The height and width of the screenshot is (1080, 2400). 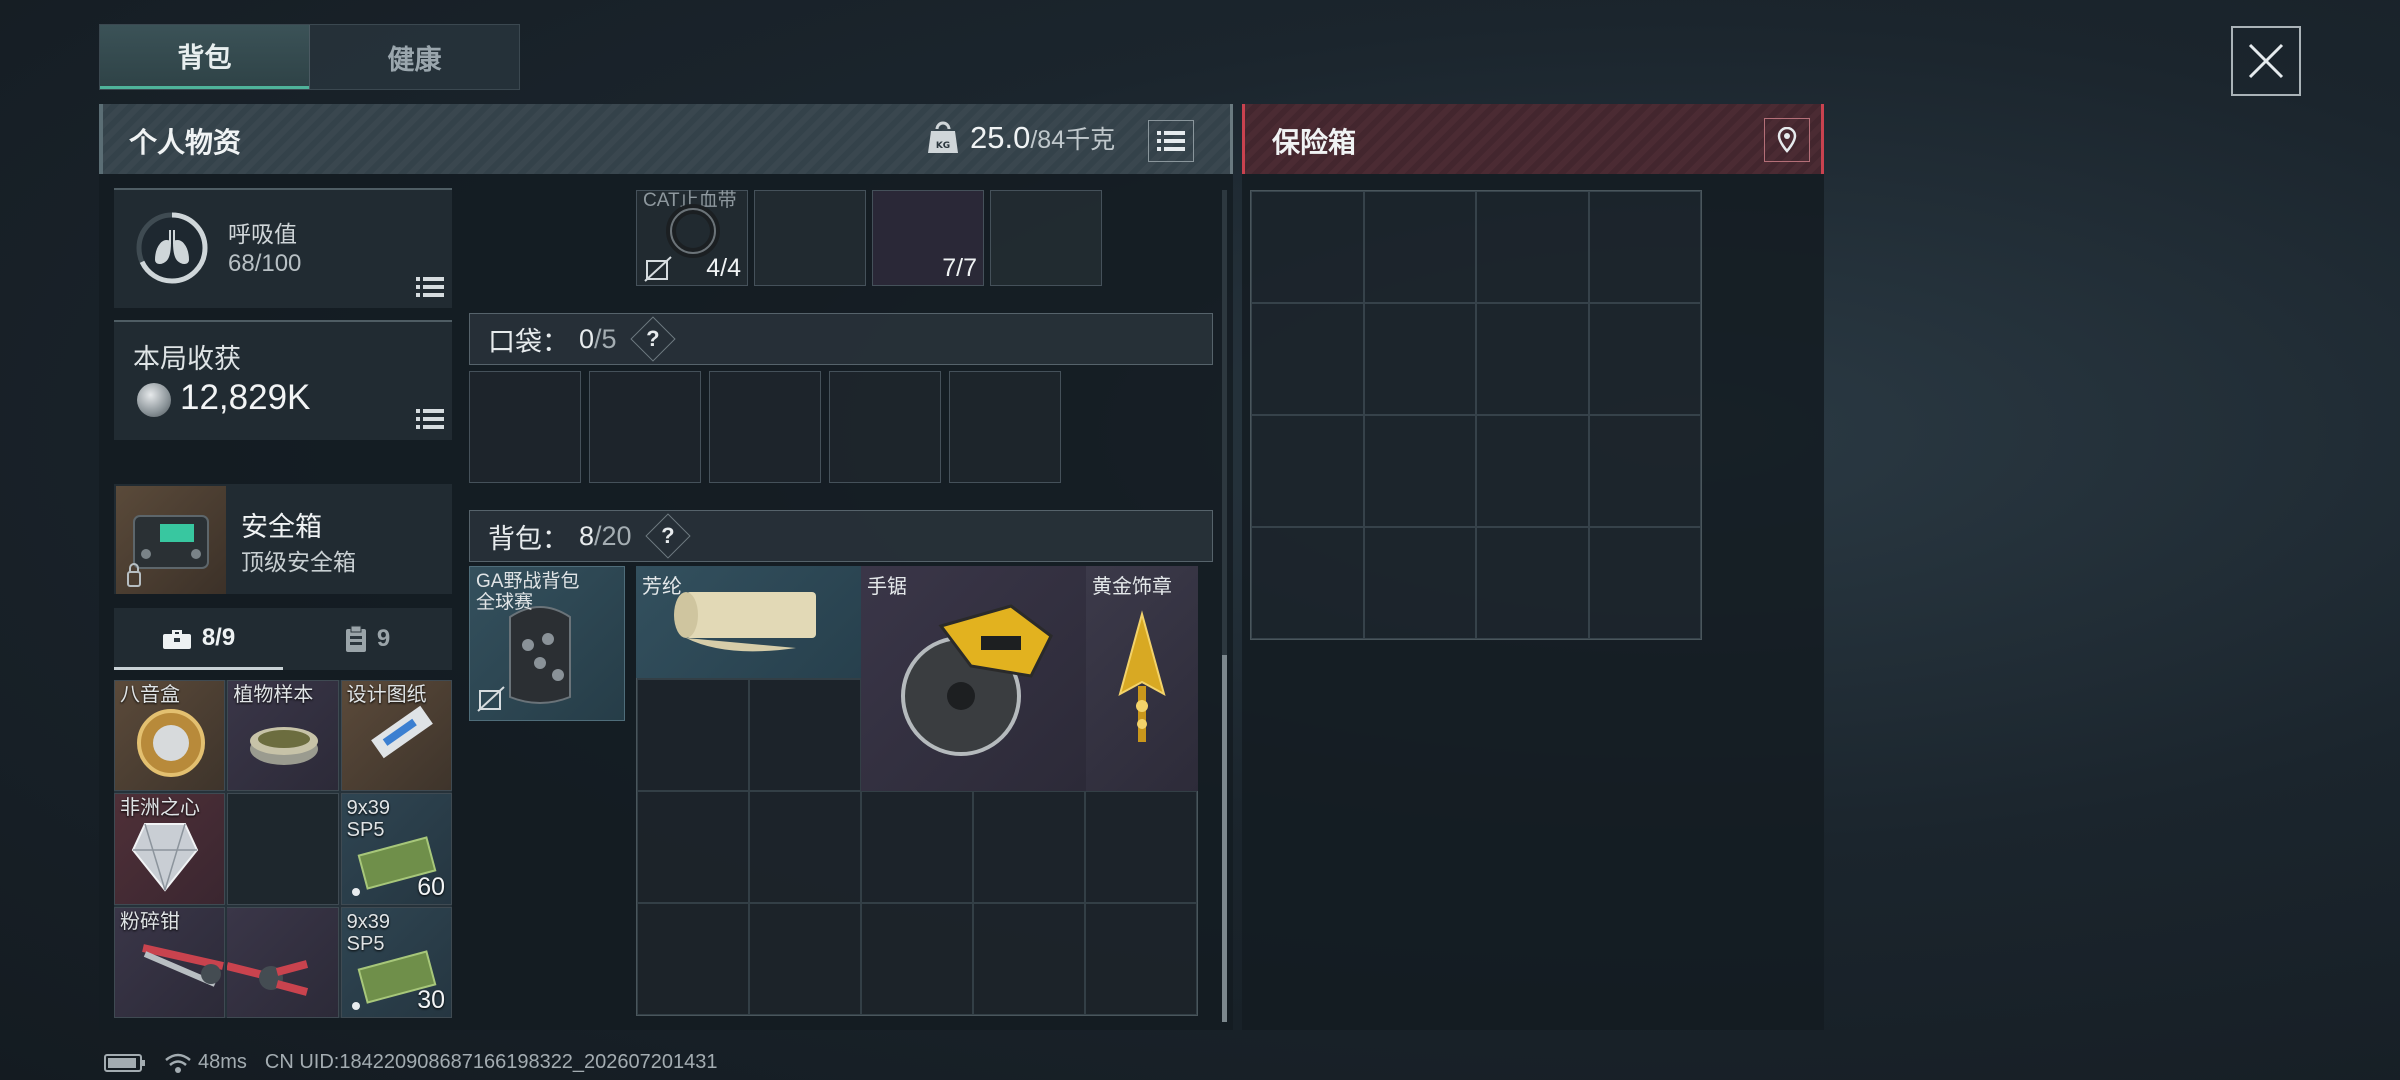 What do you see at coordinates (977, 680) in the screenshot?
I see `circular-saw-icon` at bounding box center [977, 680].